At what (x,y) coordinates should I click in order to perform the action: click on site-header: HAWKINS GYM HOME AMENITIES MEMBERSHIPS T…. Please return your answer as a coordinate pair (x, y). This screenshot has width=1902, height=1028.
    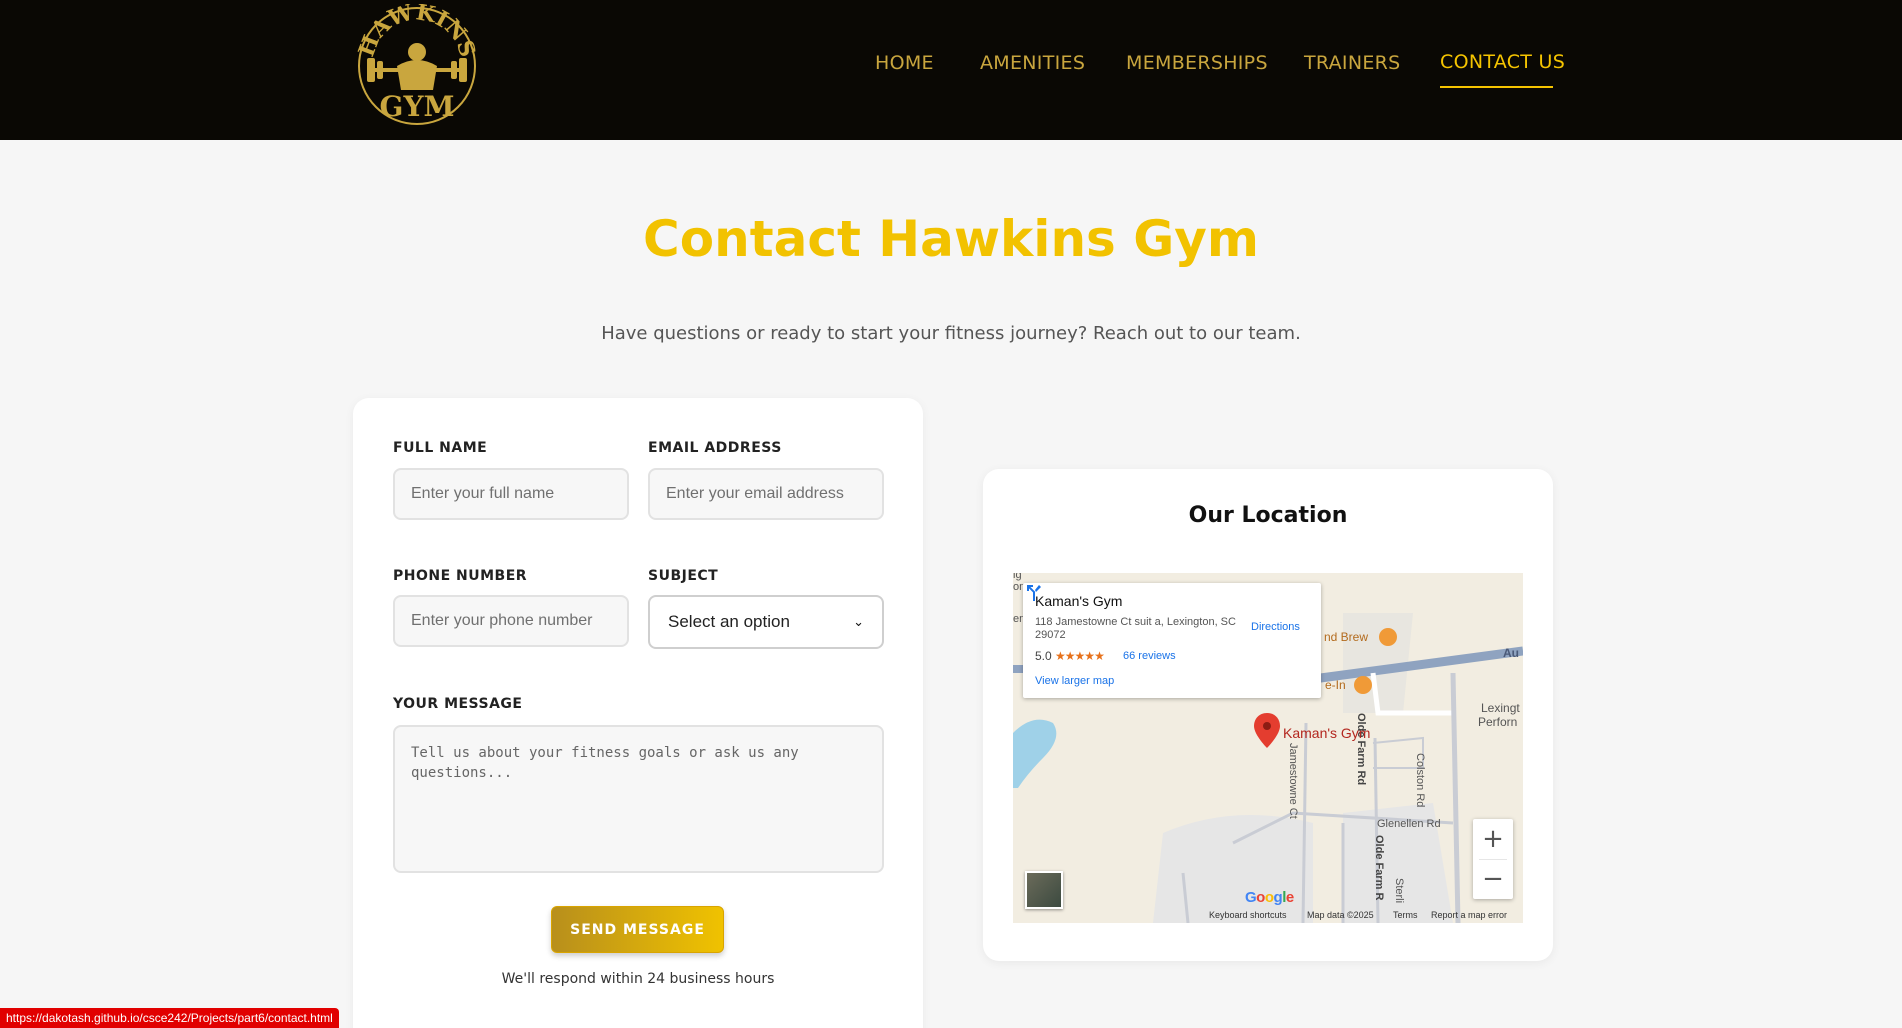
    Looking at the image, I should click on (951, 70).